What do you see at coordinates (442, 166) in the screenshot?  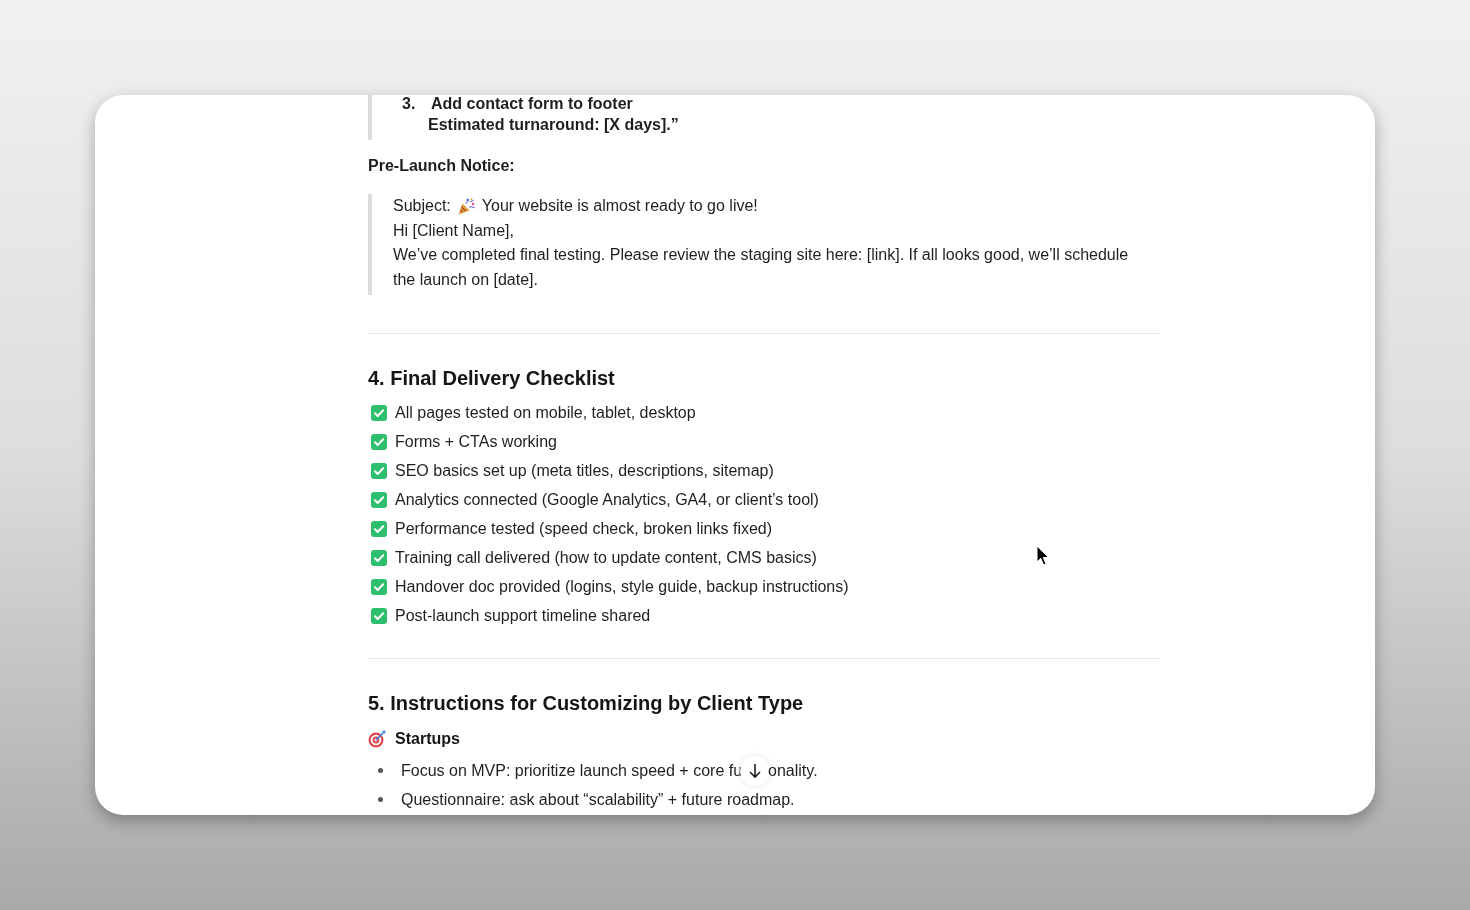 I see `section-label: Pre-Launch Notice:` at bounding box center [442, 166].